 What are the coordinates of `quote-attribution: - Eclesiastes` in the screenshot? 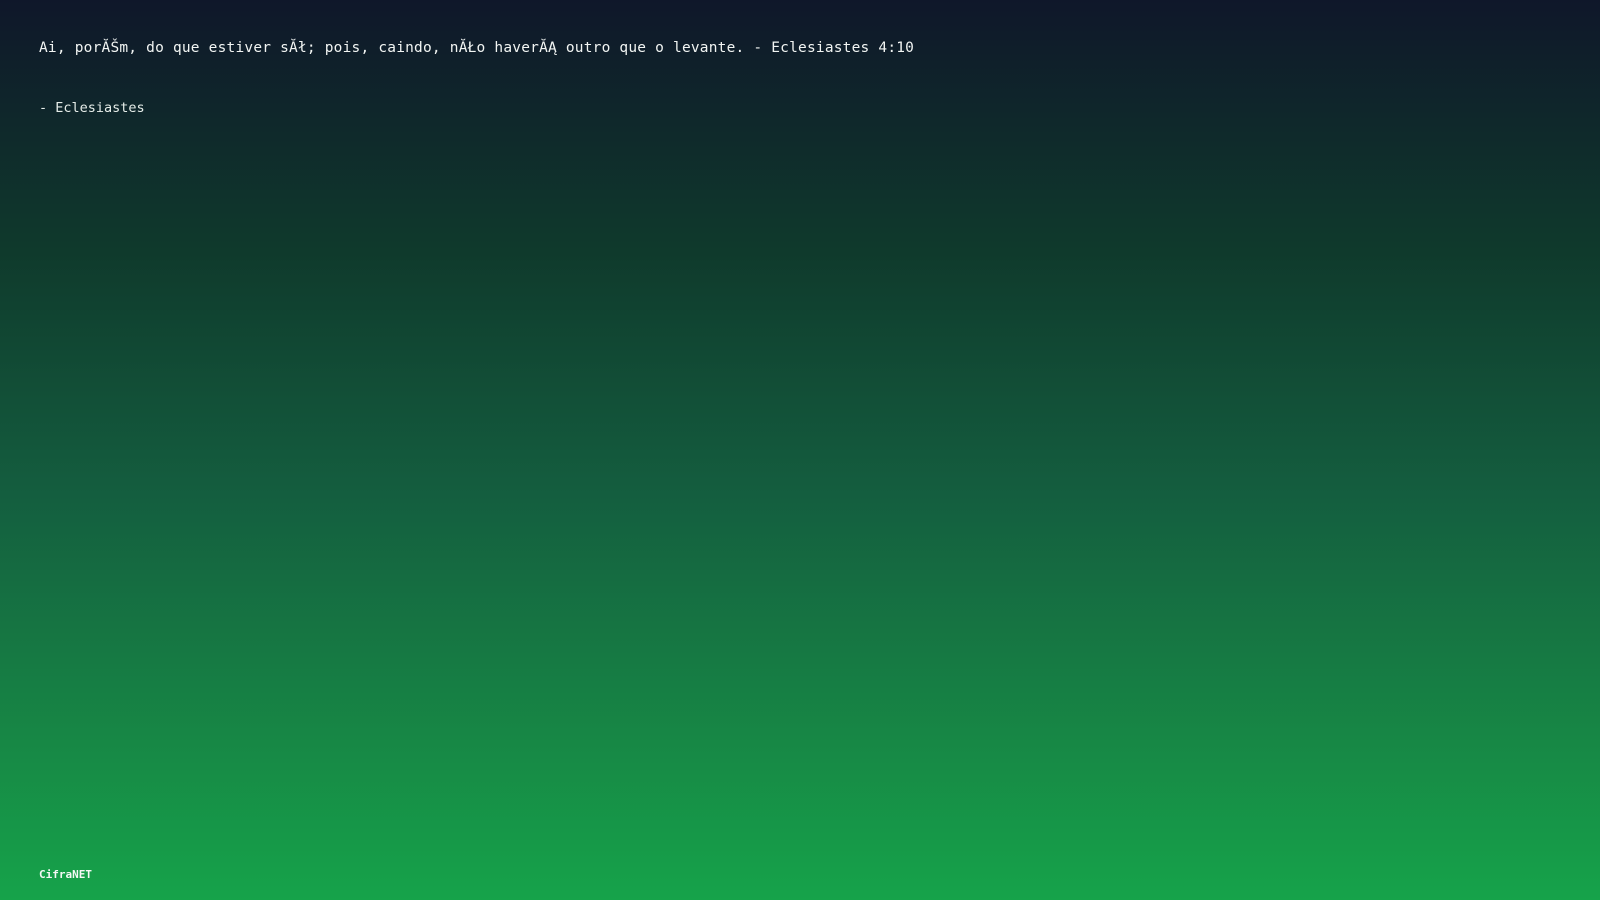 It's located at (92, 108).